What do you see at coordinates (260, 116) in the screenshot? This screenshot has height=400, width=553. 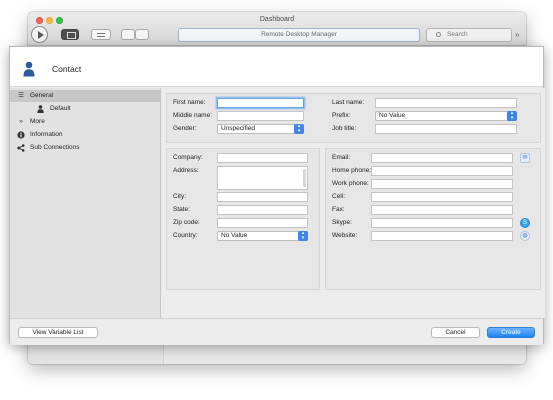 I see `middle-name-field` at bounding box center [260, 116].